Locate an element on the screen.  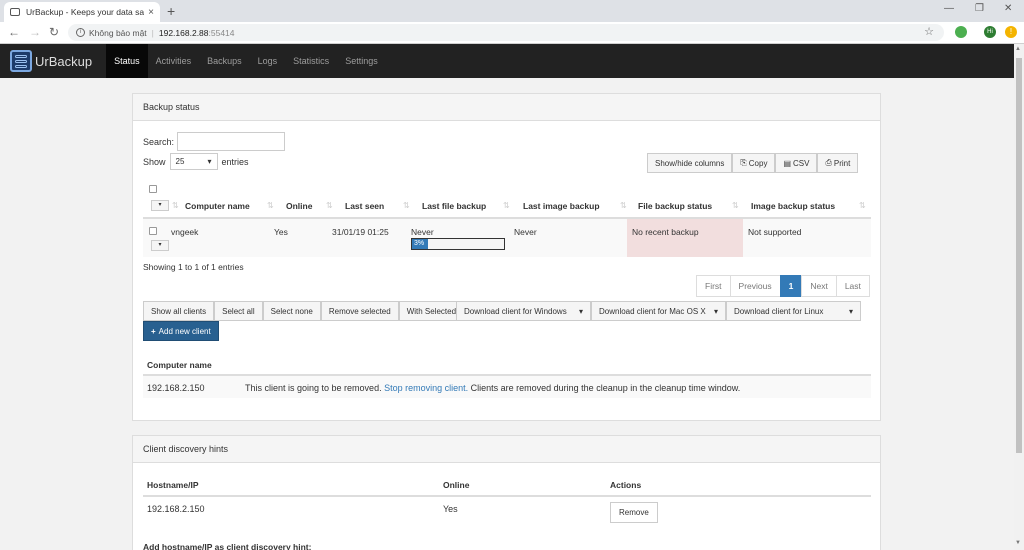
panel-title: Backup status is located at coordinates (506, 107).